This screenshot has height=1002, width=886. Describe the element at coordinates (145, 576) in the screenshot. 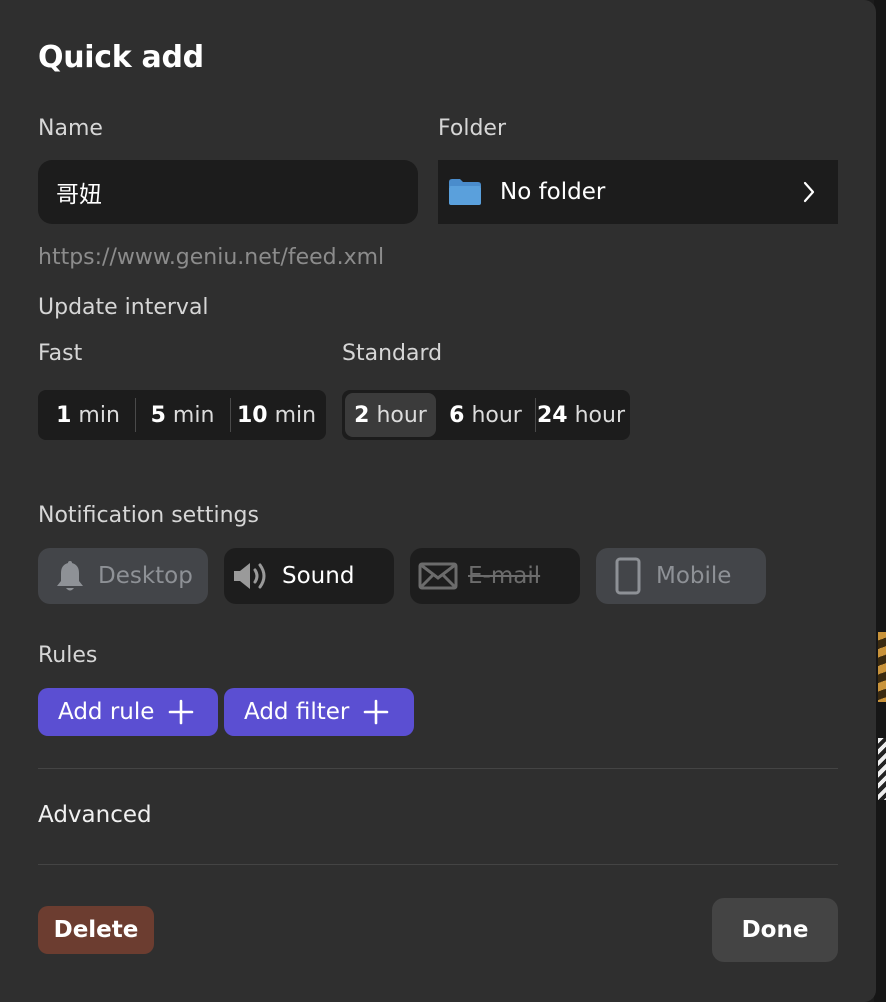

I see `notification-desktop-label: Desktop` at that location.